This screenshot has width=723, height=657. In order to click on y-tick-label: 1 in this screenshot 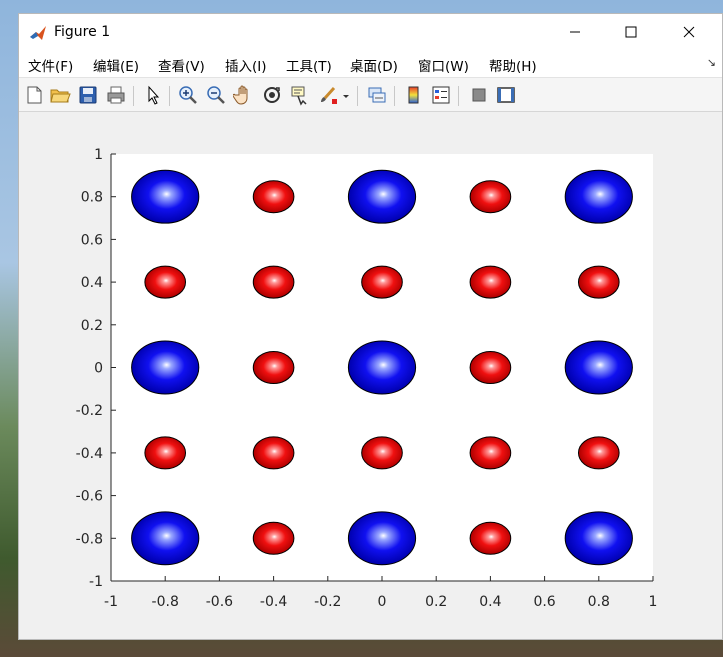, I will do `click(98, 155)`.